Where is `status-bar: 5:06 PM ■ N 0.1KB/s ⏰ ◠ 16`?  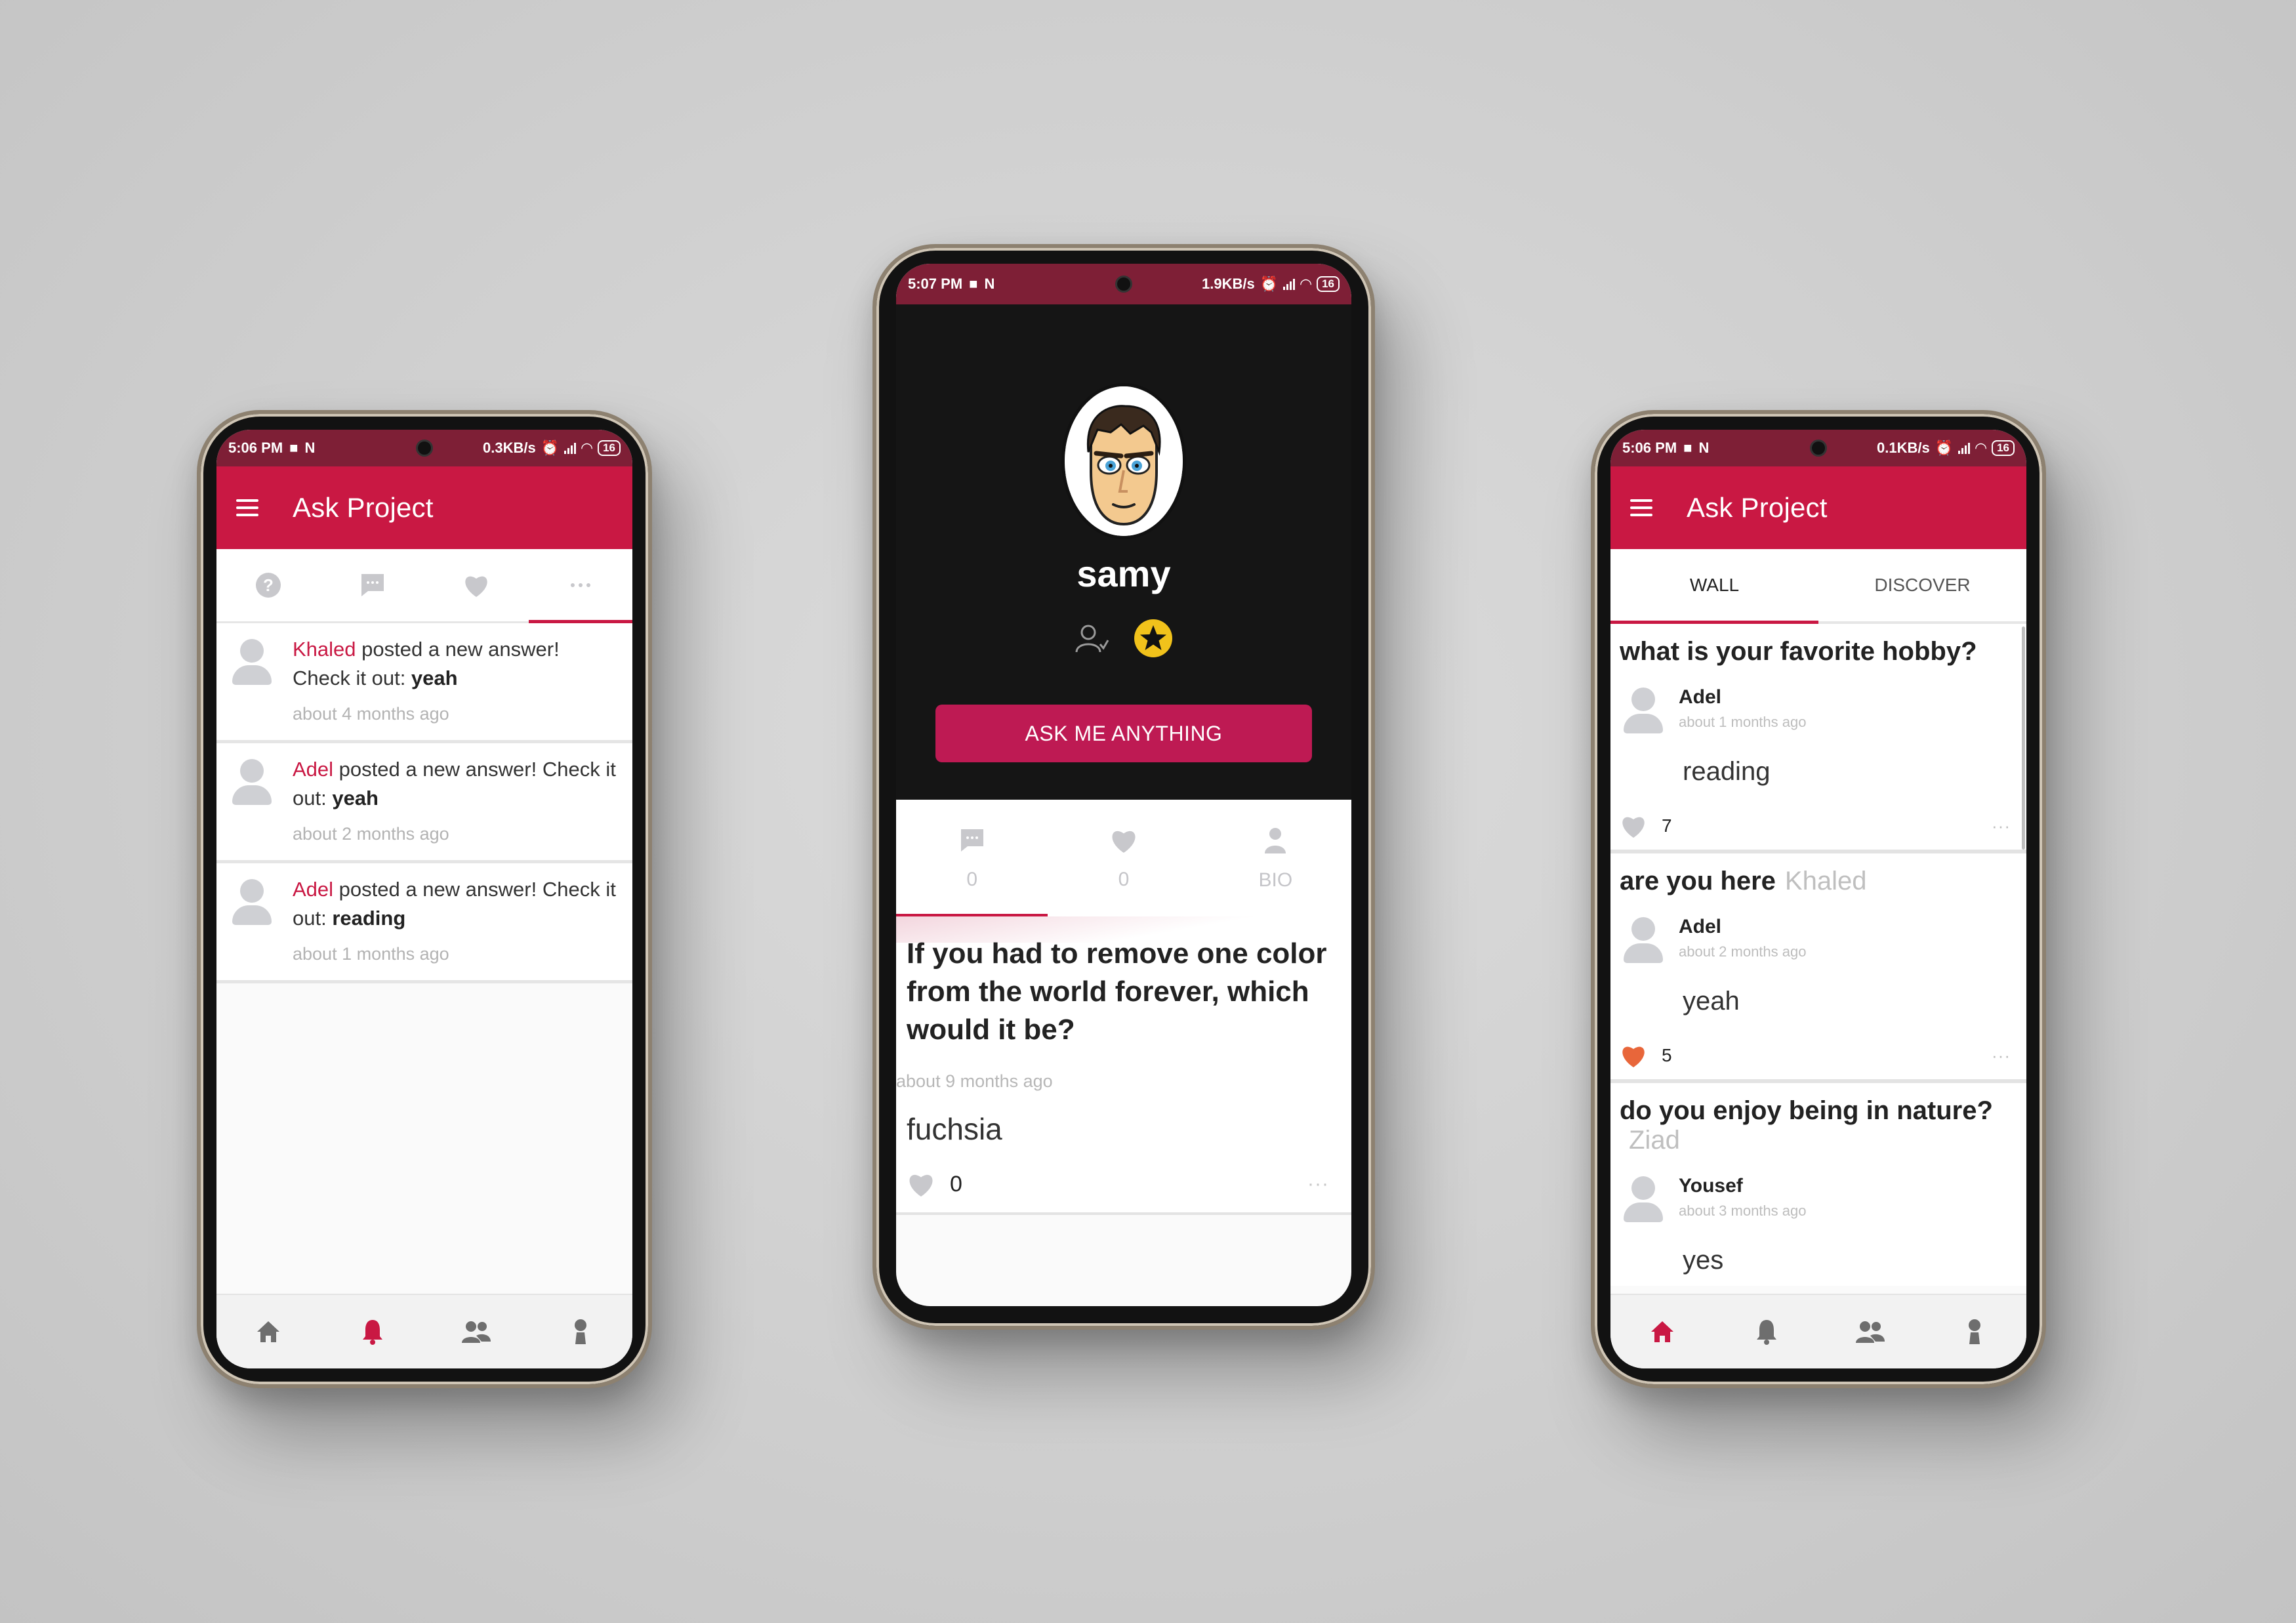 status-bar: 5:06 PM ■ N 0.1KB/s ⏰ ◠ 16 is located at coordinates (1818, 448).